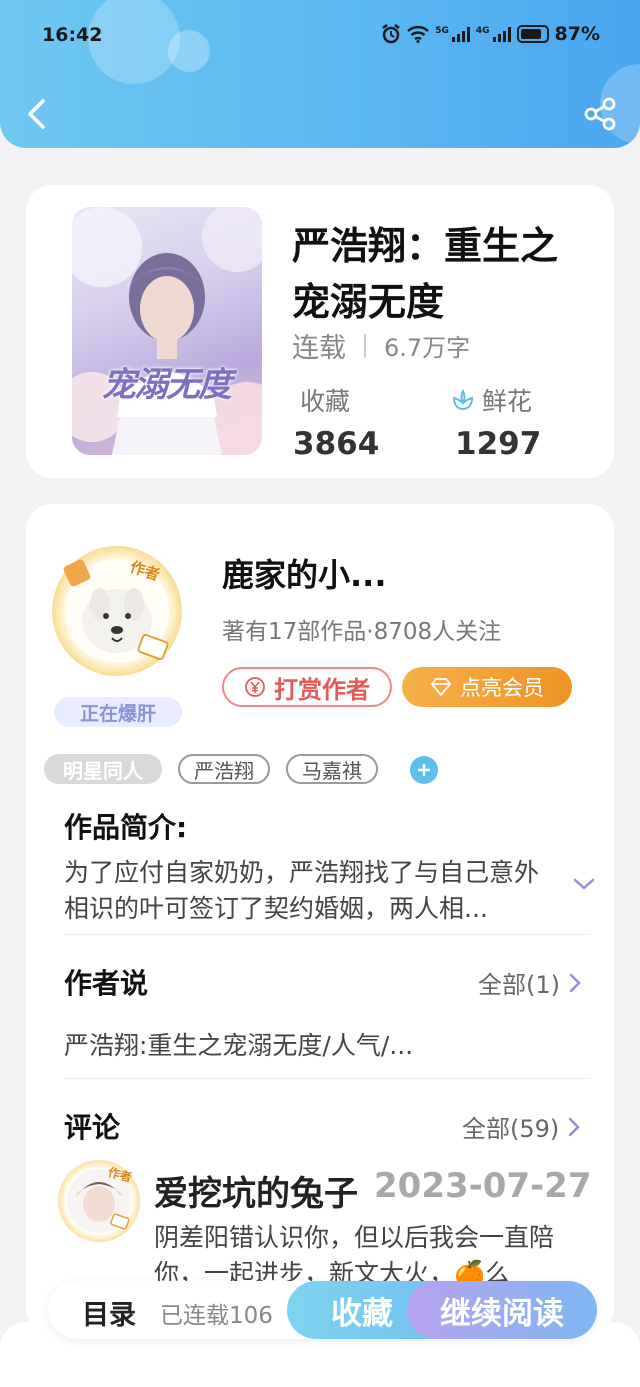  I want to click on comments-all-label: 全部(59), so click(511, 1129).